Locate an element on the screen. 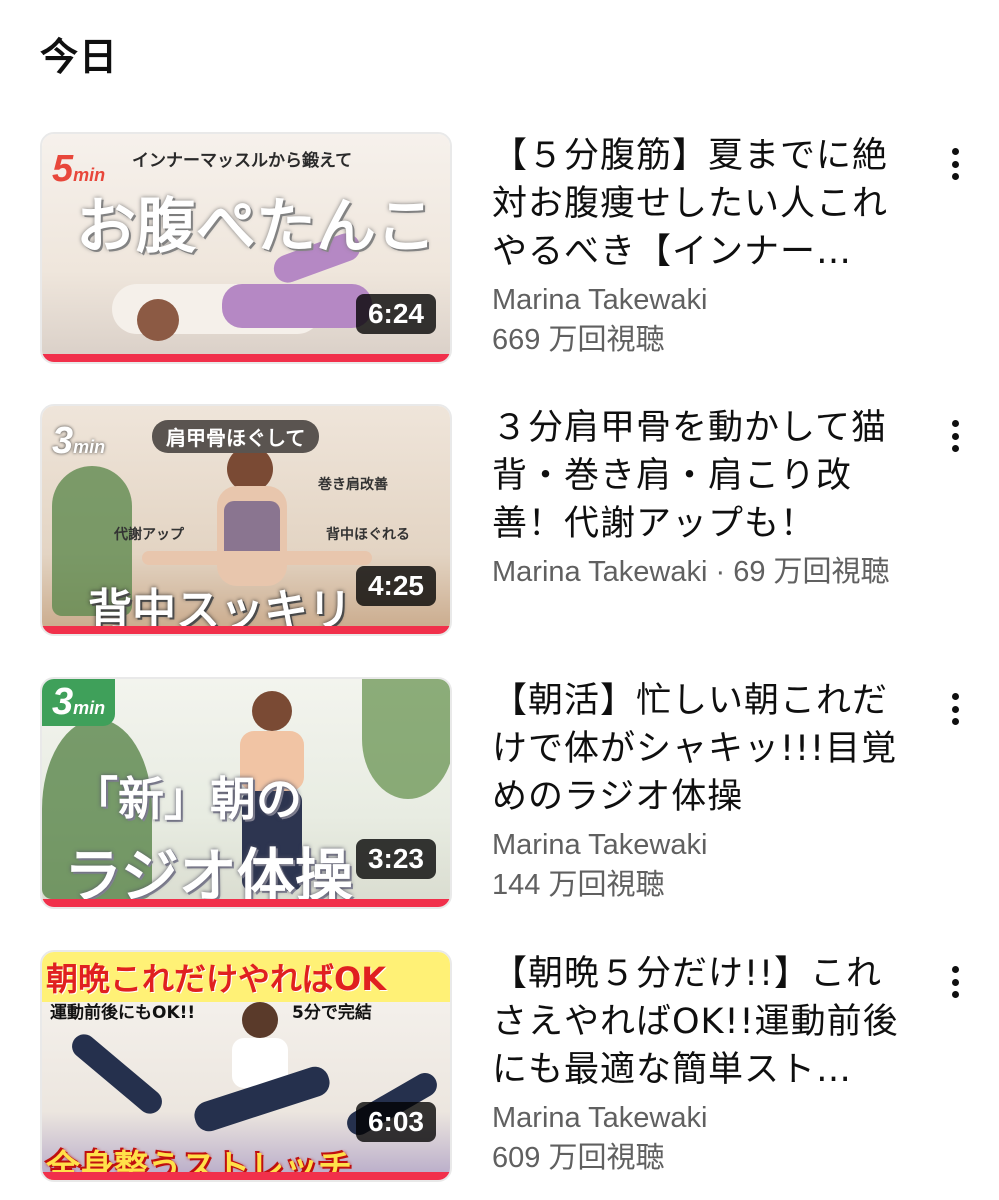 The width and height of the screenshot is (999, 1200). view-count: 609 万回視聴 is located at coordinates (578, 1158).